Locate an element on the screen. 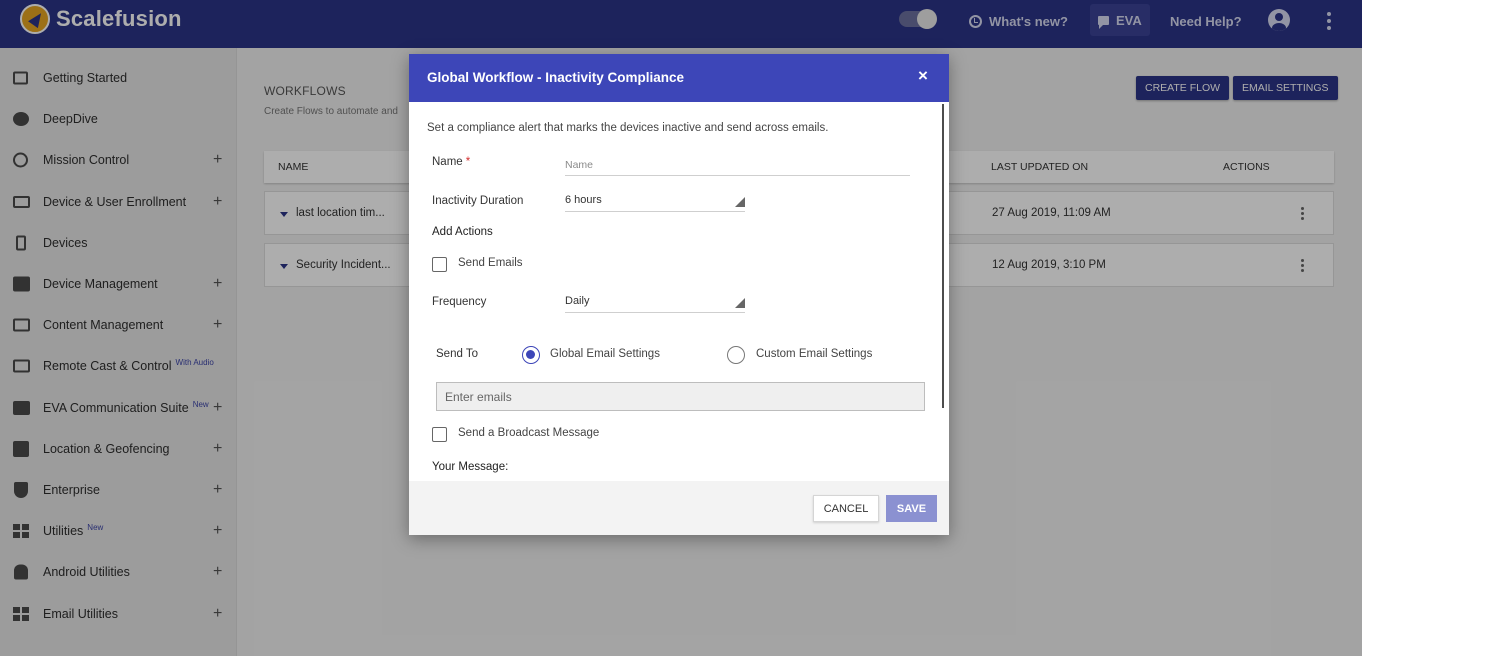  global-email-label: Global Email Settings is located at coordinates (605, 354).